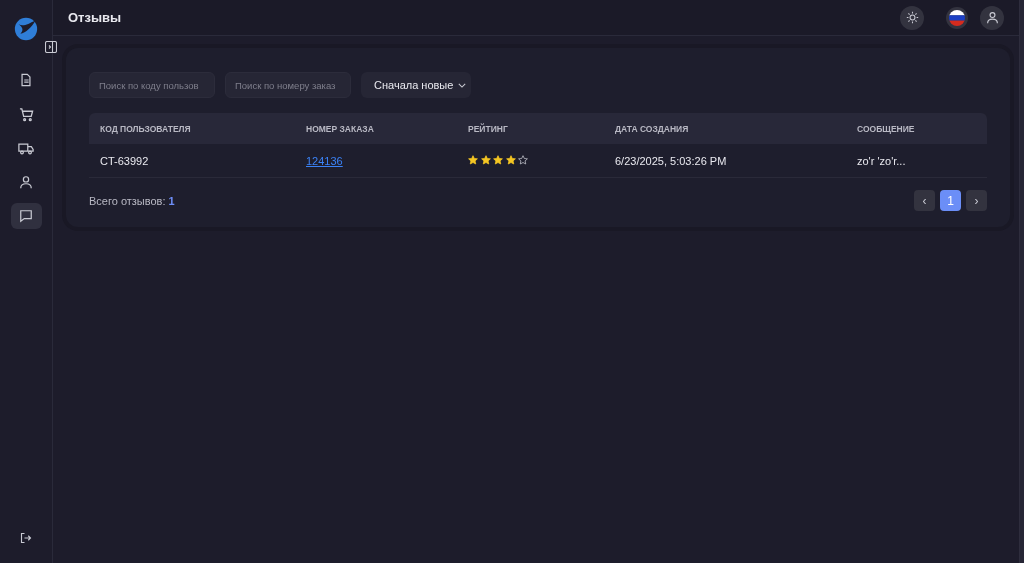 The width and height of the screenshot is (1024, 563). What do you see at coordinates (26, 114) in the screenshot?
I see `cart-icon` at bounding box center [26, 114].